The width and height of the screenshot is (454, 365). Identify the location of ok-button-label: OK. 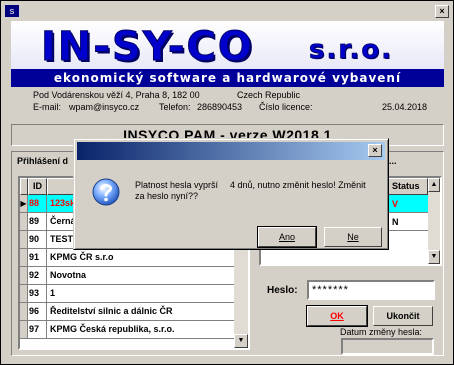
(337, 316).